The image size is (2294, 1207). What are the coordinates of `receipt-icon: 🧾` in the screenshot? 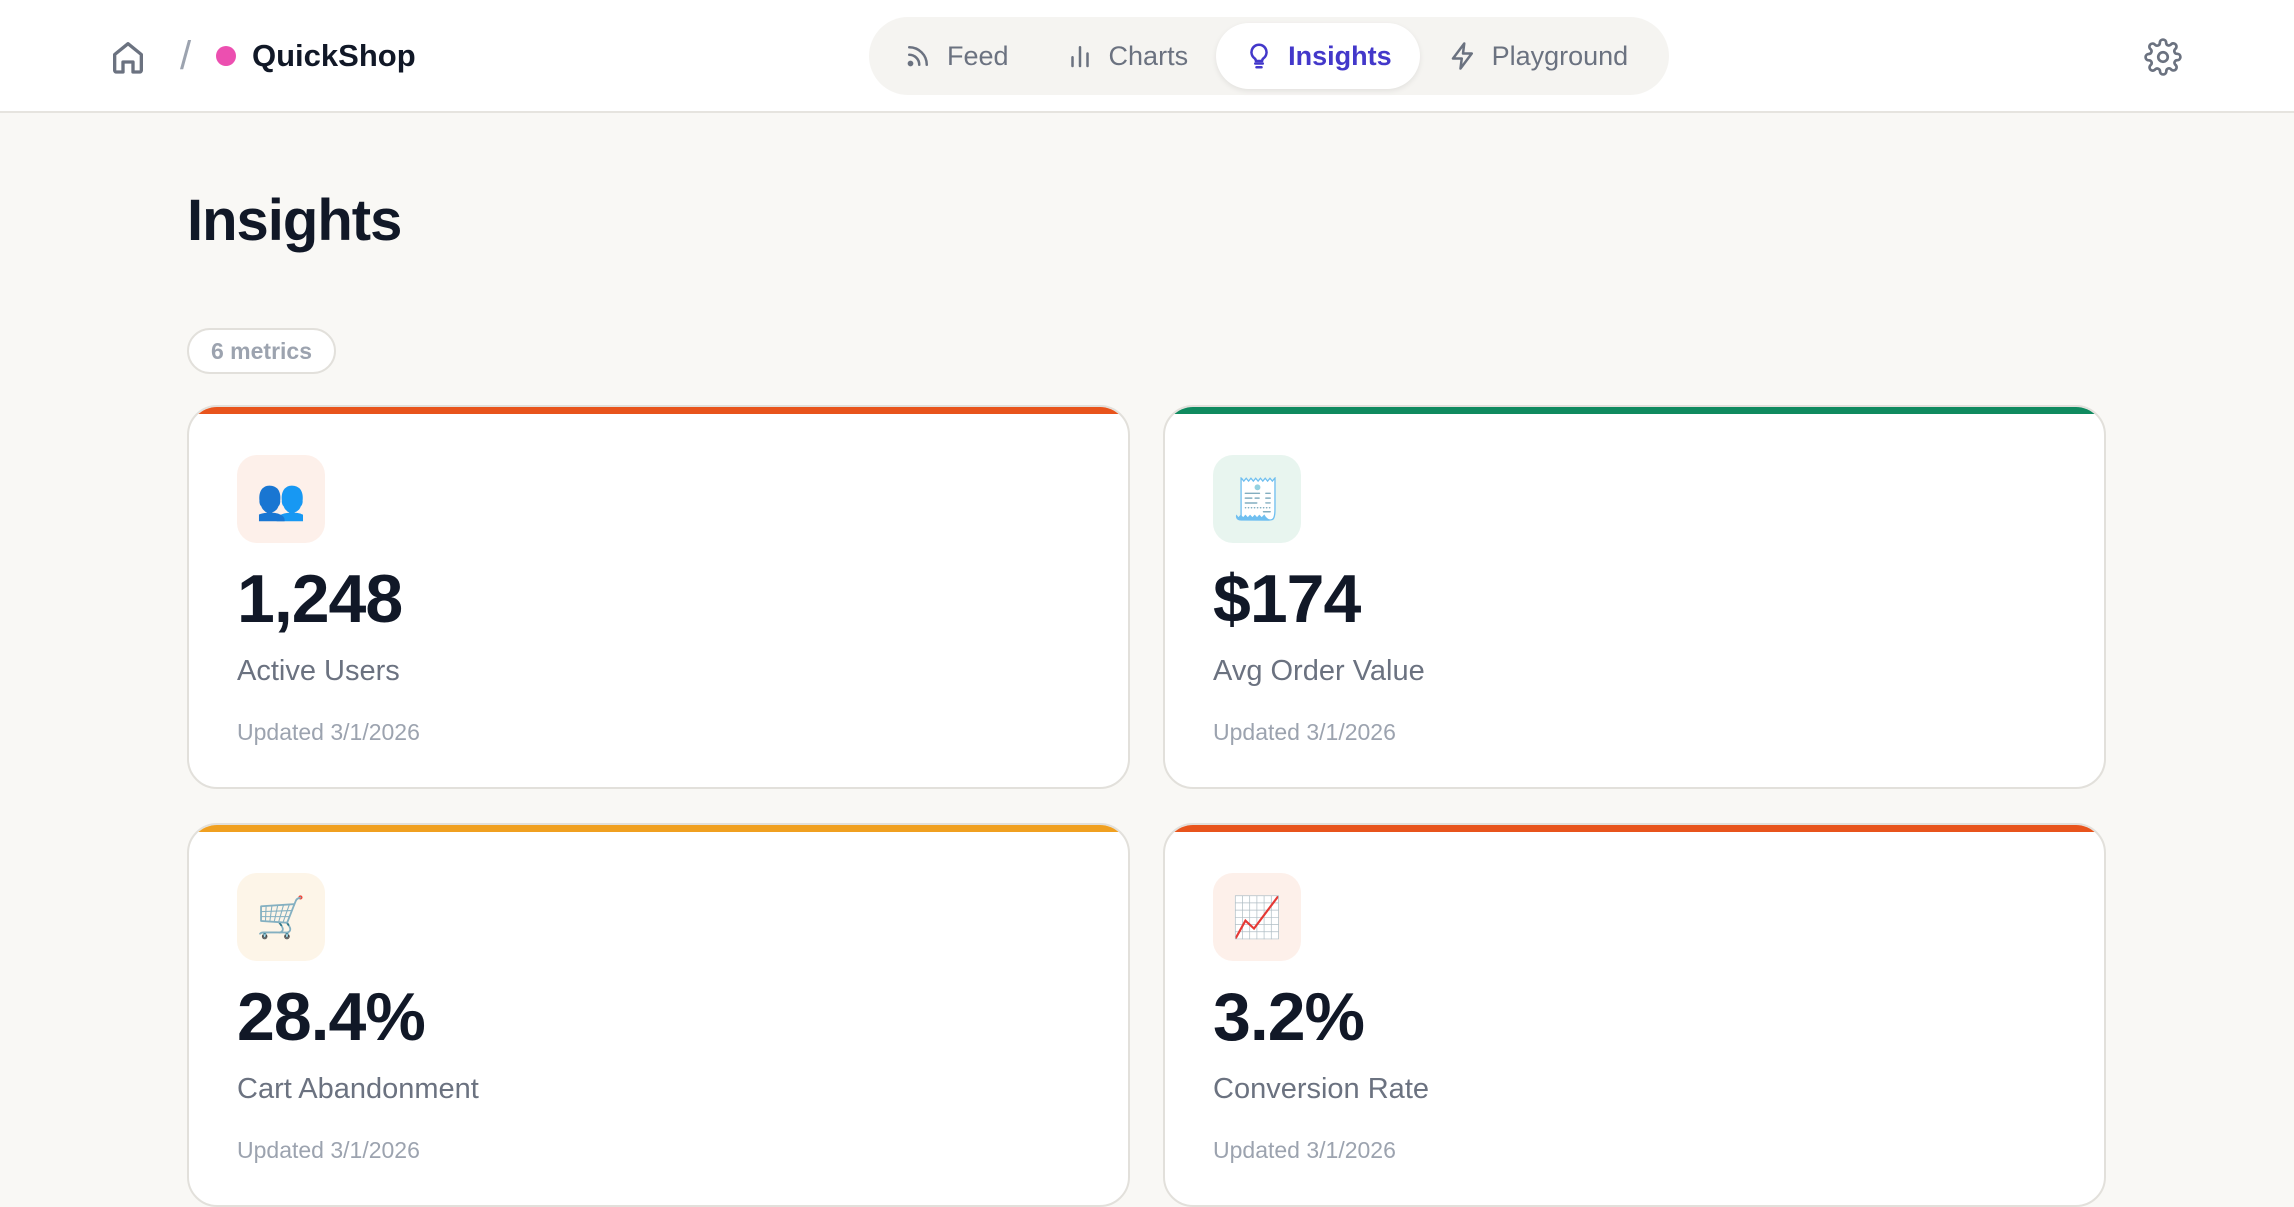 It's located at (1257, 499).